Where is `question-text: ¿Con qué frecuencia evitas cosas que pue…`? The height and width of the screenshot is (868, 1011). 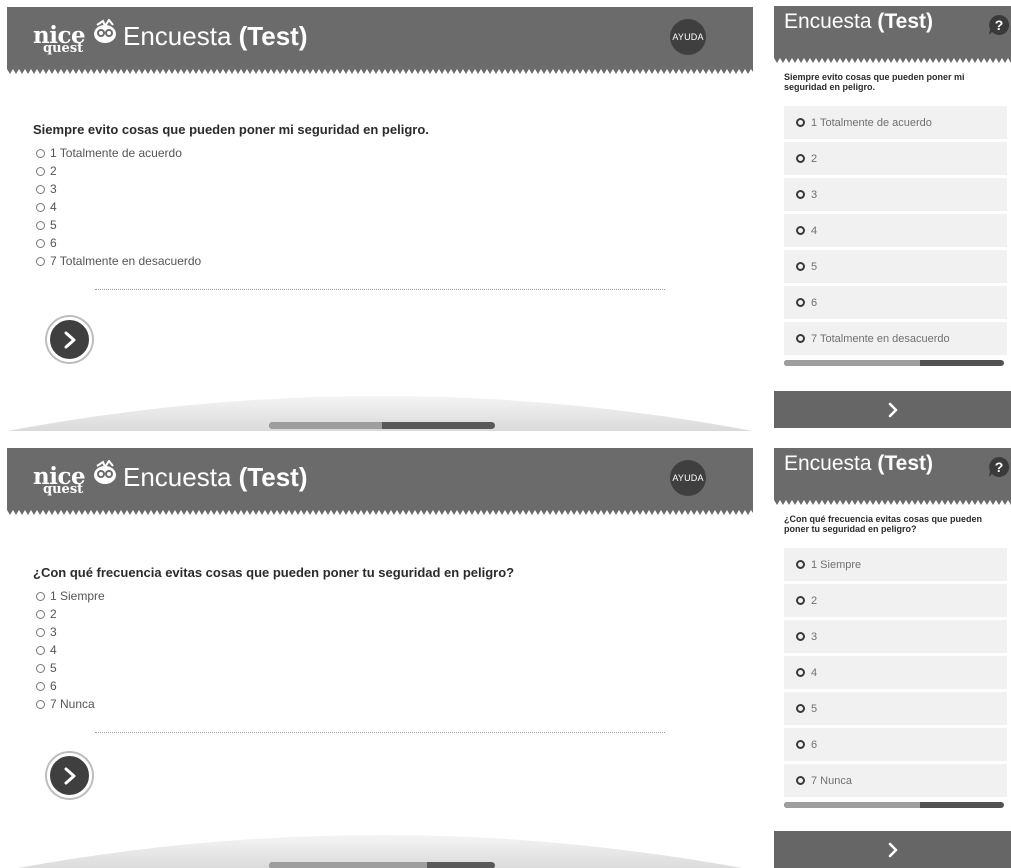
question-text: ¿Con qué frecuencia evitas cosas que pue… is located at coordinates (274, 572).